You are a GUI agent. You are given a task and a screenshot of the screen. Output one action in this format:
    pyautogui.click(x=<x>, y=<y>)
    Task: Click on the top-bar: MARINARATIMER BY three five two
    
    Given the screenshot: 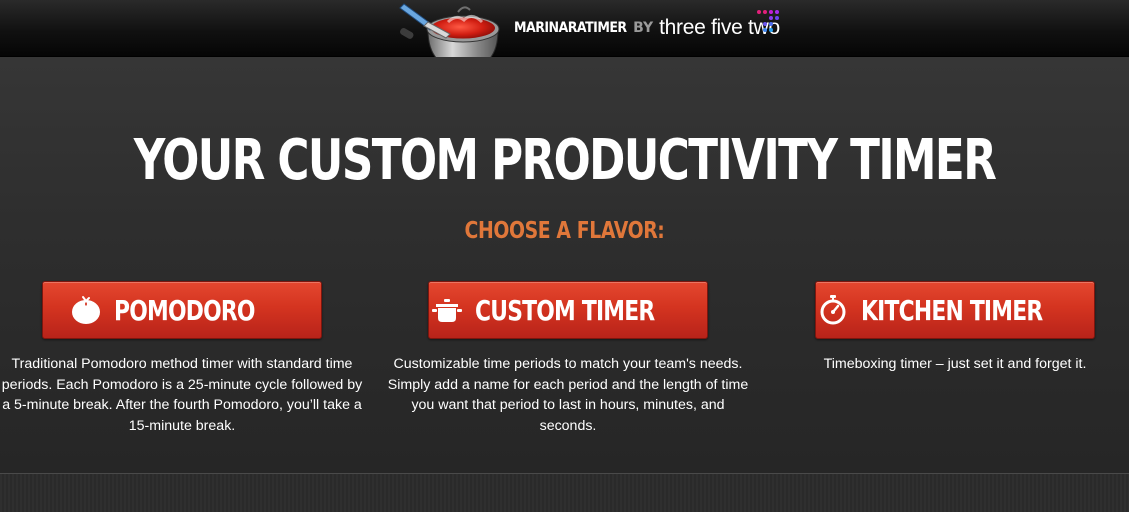 What is the action you would take?
    pyautogui.click(x=564, y=28)
    